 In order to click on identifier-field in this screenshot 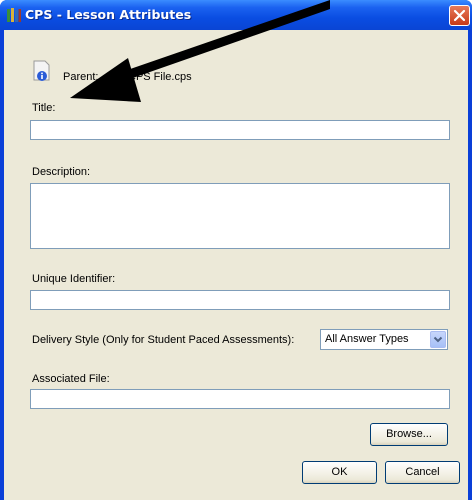, I will do `click(240, 300)`.